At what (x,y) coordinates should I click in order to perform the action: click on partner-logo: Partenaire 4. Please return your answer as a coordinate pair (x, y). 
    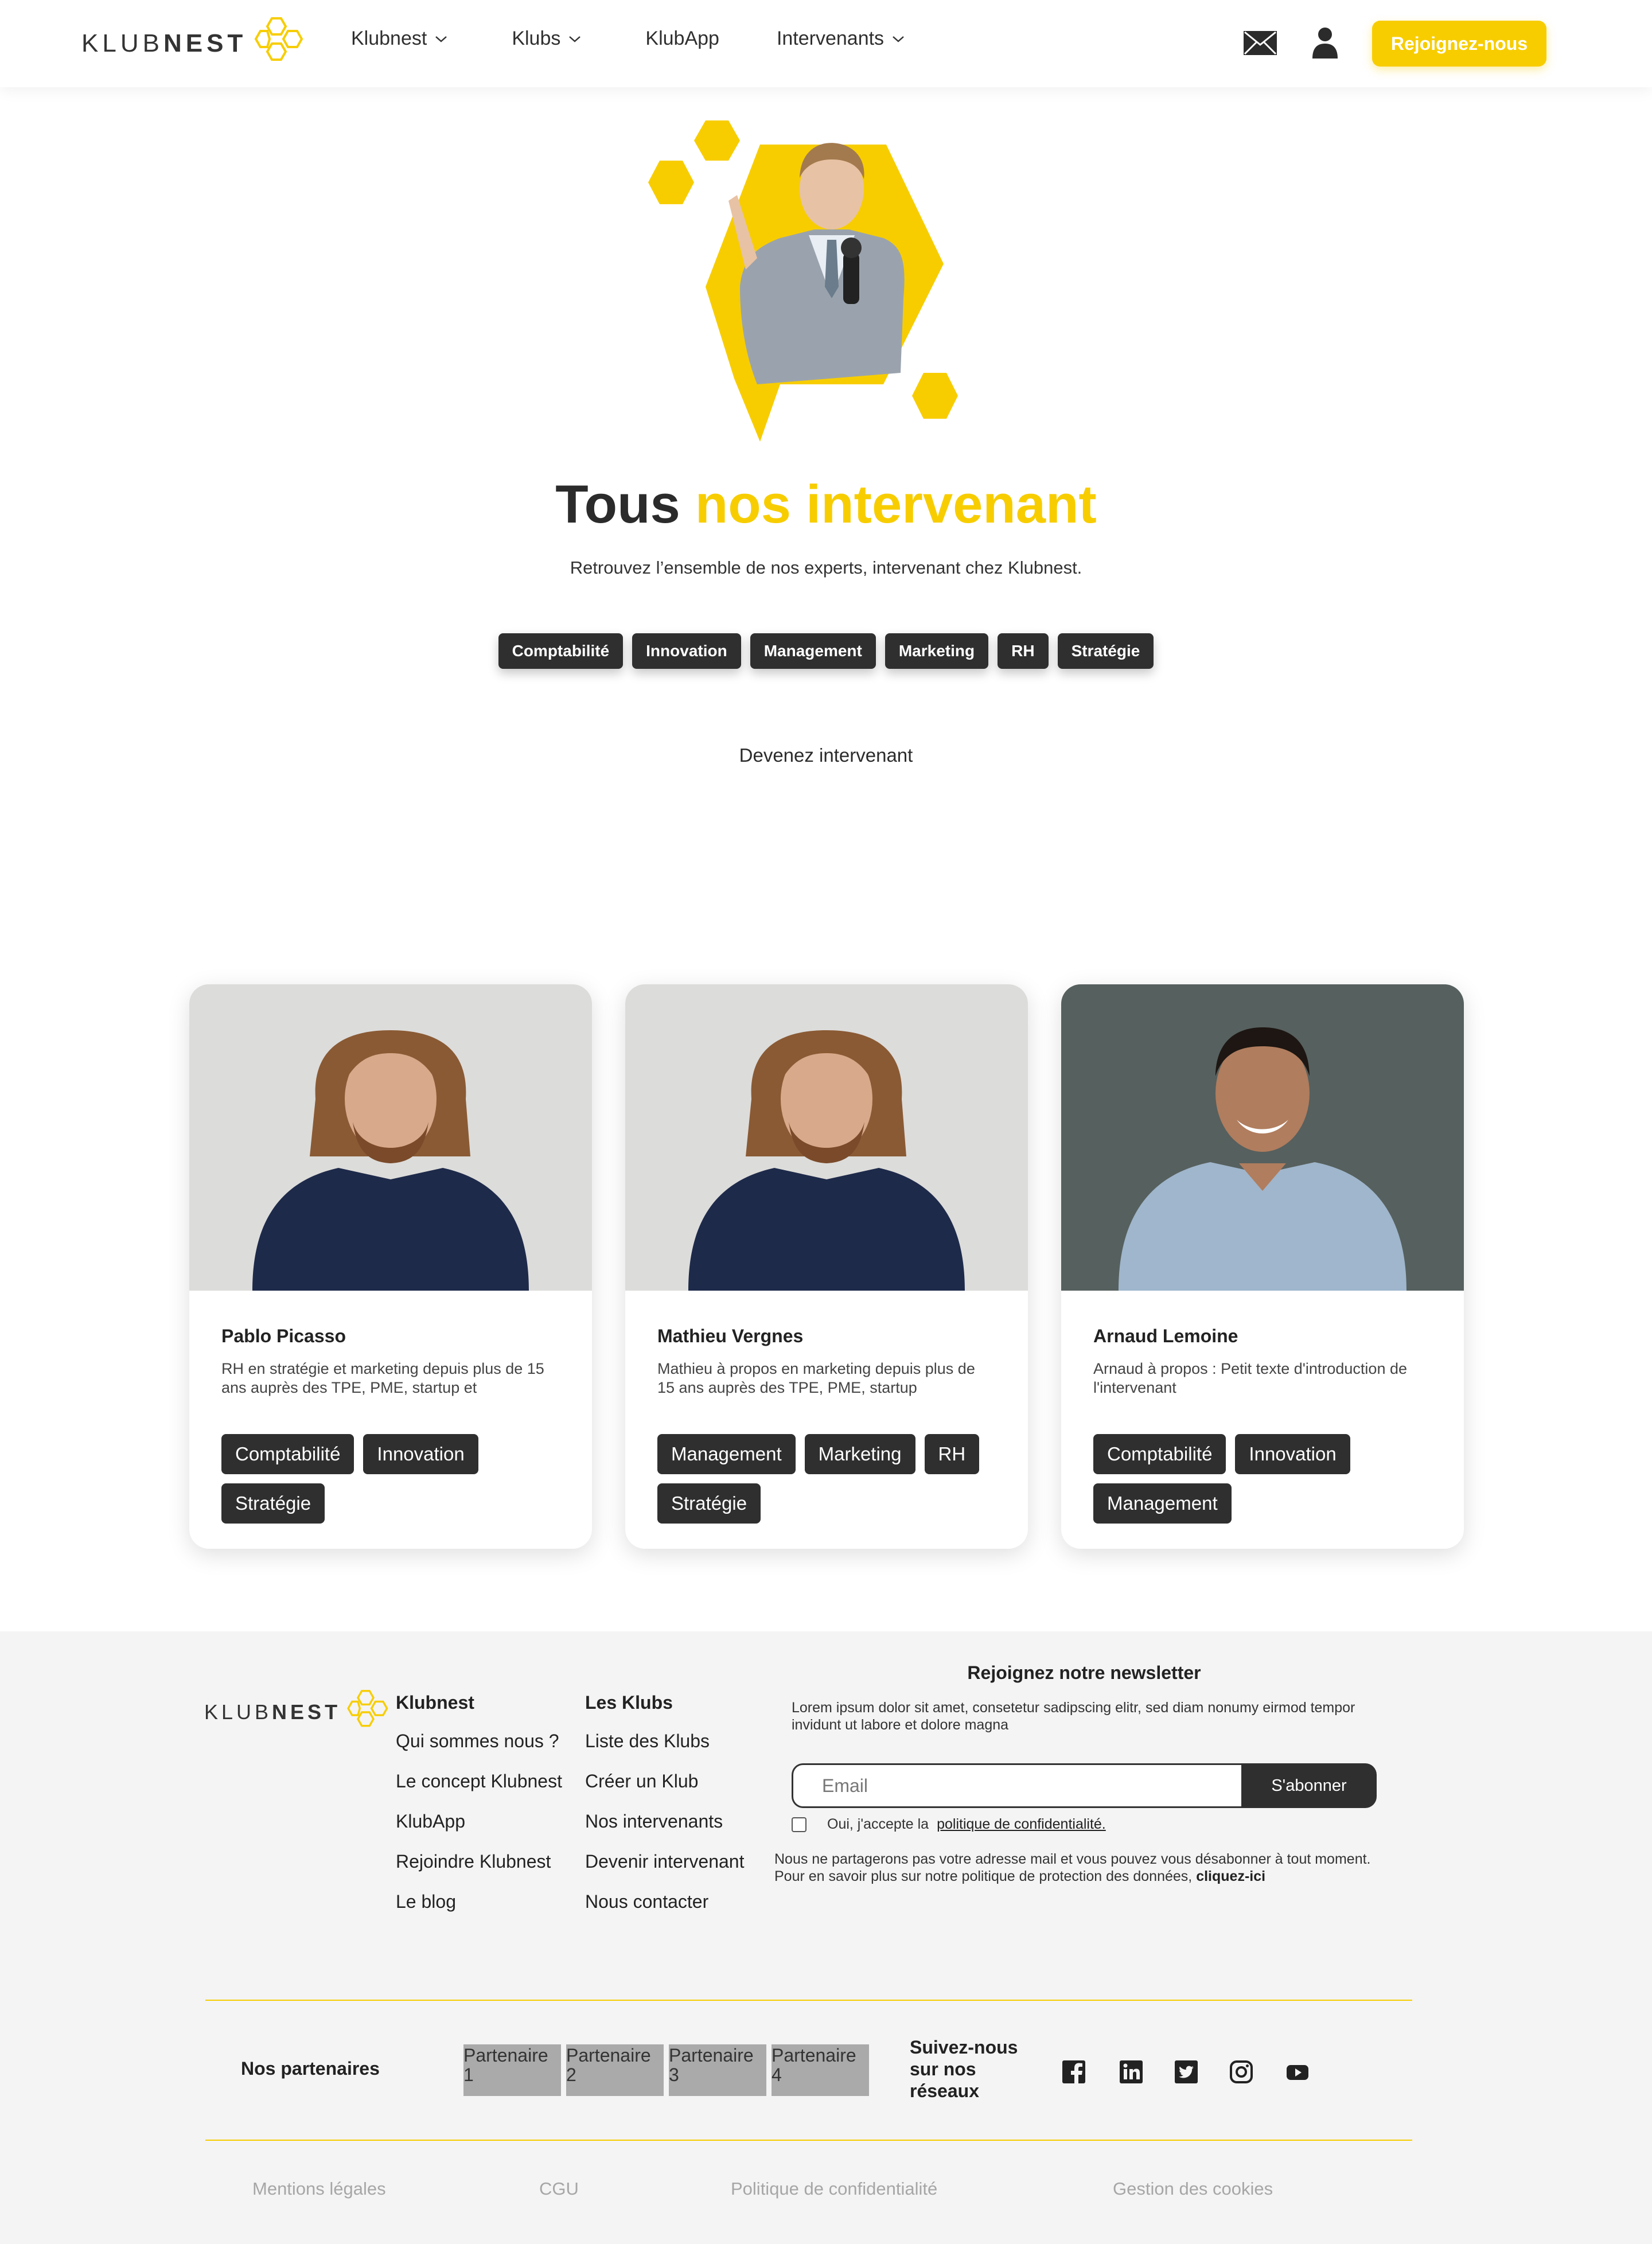
    Looking at the image, I should click on (820, 2070).